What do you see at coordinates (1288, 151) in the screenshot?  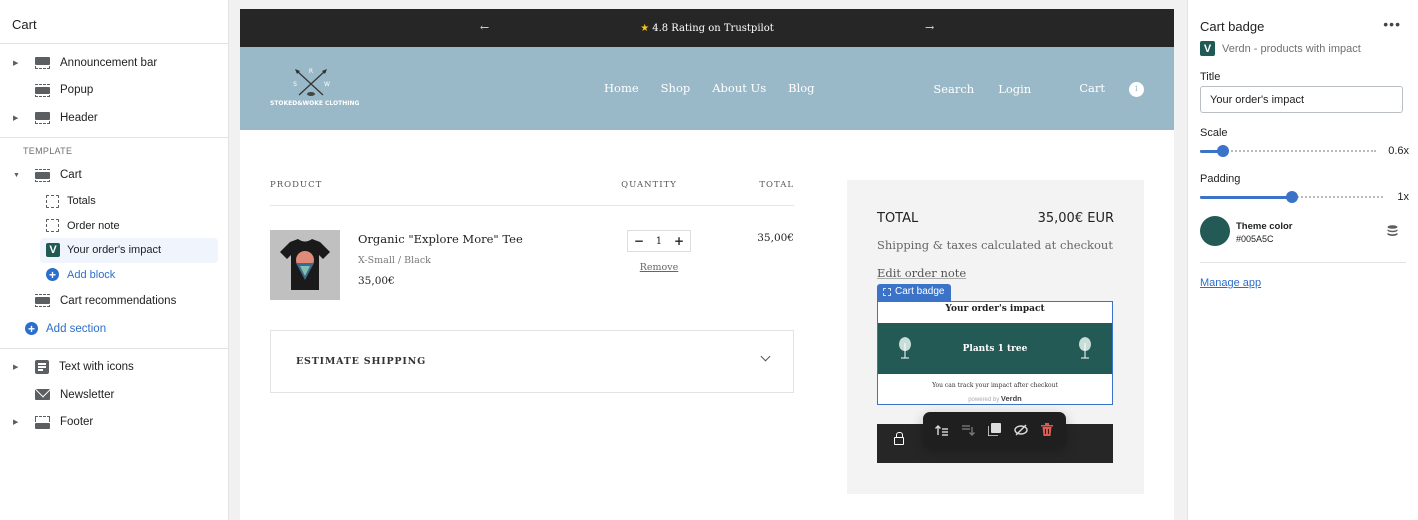 I see `scale-slider` at bounding box center [1288, 151].